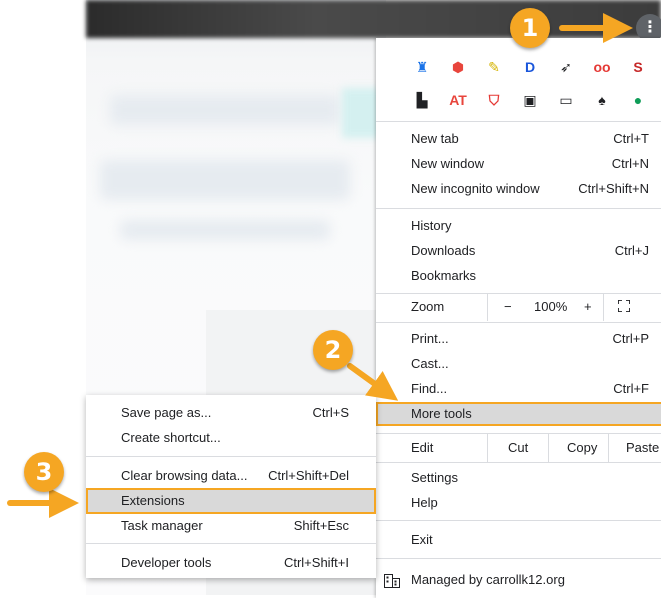 This screenshot has width=661, height=598. Describe the element at coordinates (518, 503) in the screenshot. I see `menu-item-help: Help` at that location.